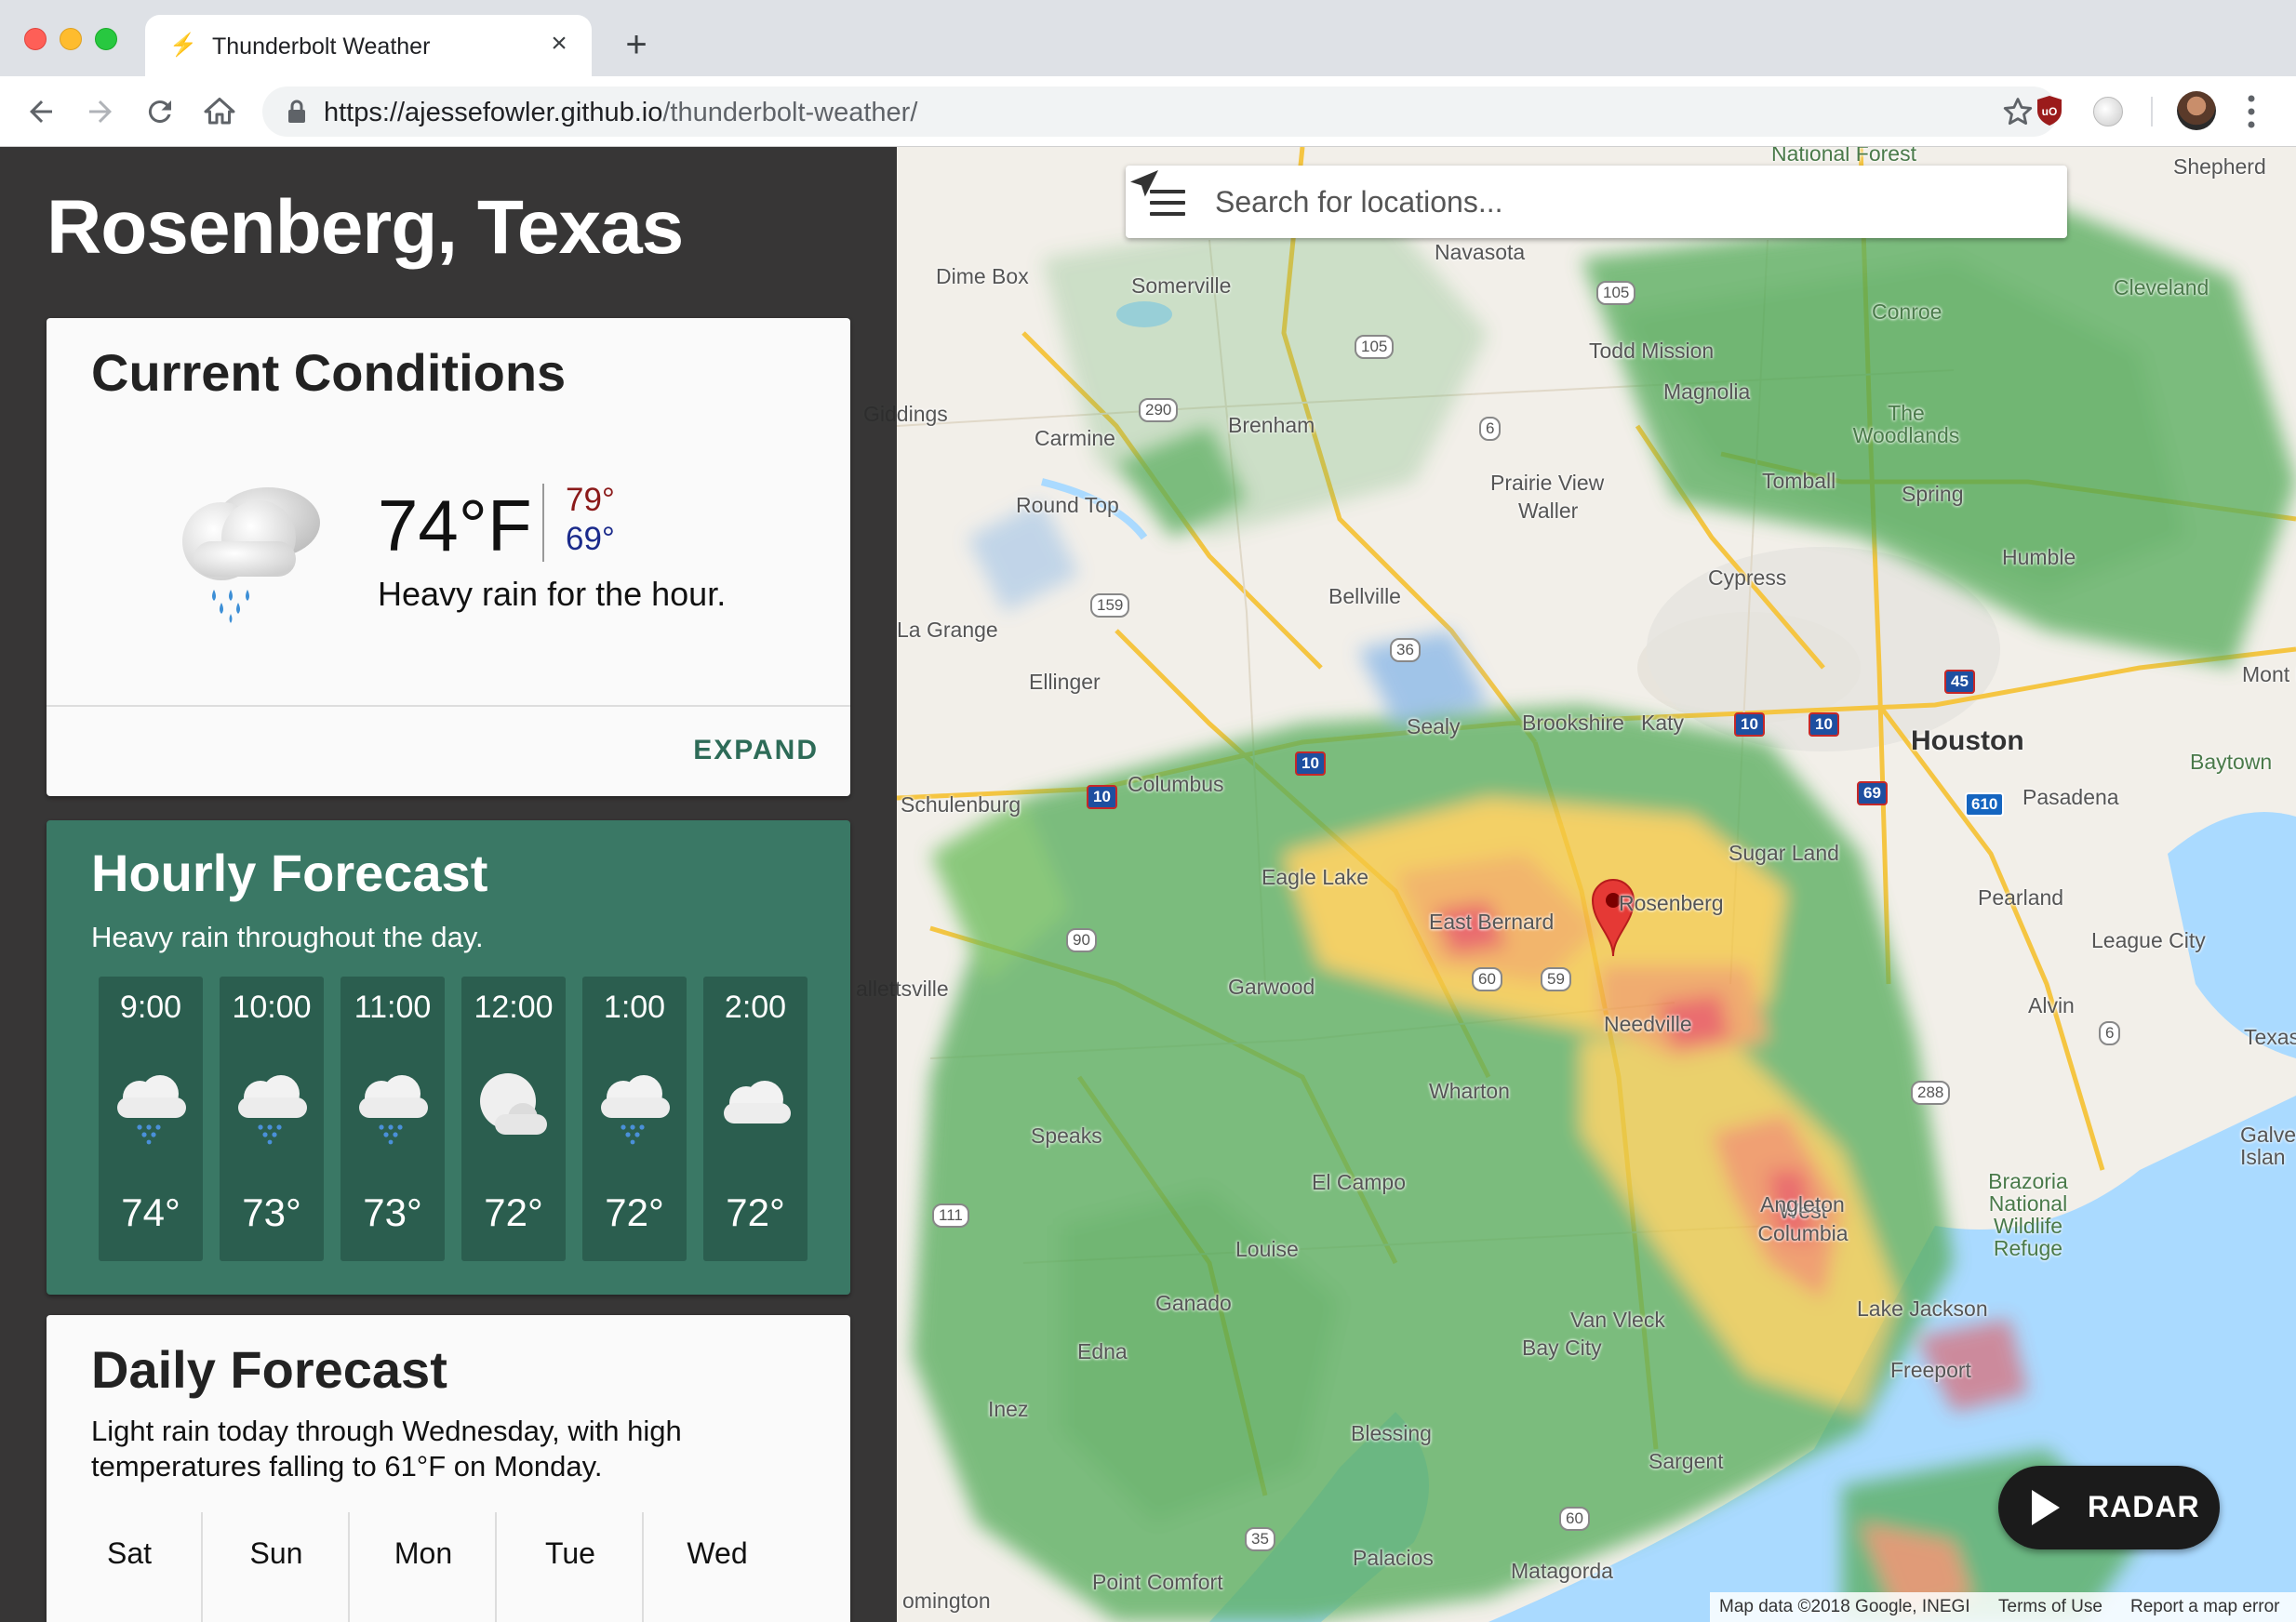 Image resolution: width=2296 pixels, height=1622 pixels. What do you see at coordinates (1110, 605) in the screenshot?
I see `highway-159-shield: 159` at bounding box center [1110, 605].